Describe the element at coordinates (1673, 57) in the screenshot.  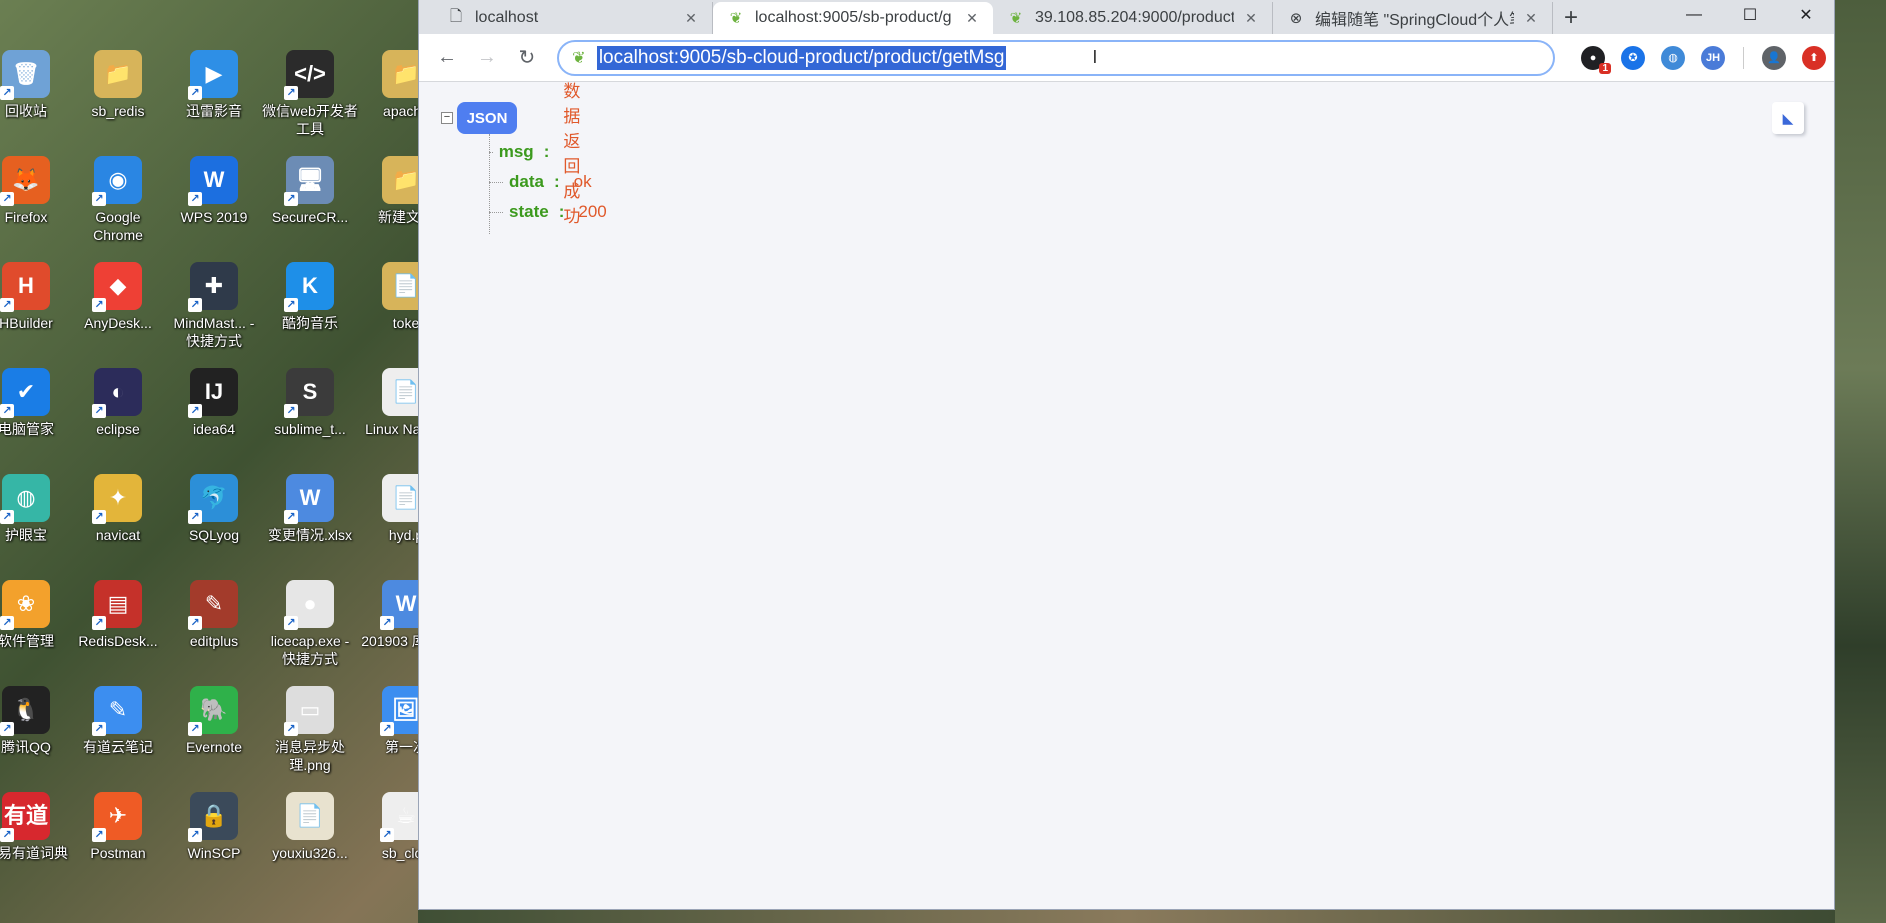
I see `ext-globe-icon: ◍` at that location.